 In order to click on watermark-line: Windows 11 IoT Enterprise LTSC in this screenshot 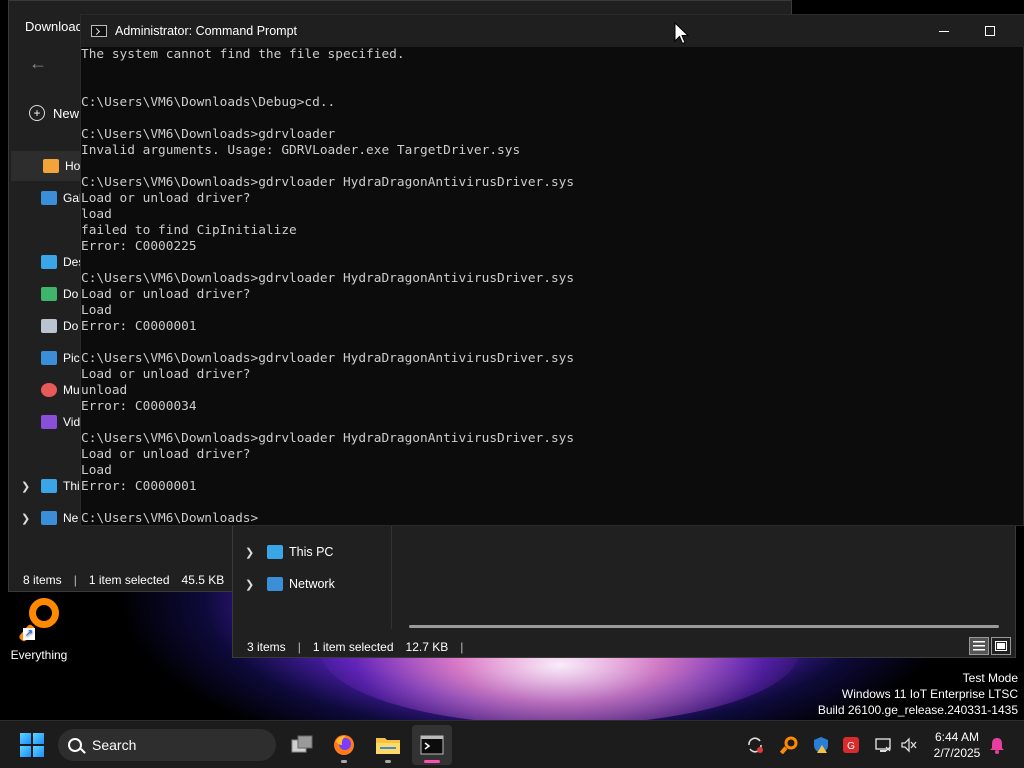, I will do `click(929, 694)`.